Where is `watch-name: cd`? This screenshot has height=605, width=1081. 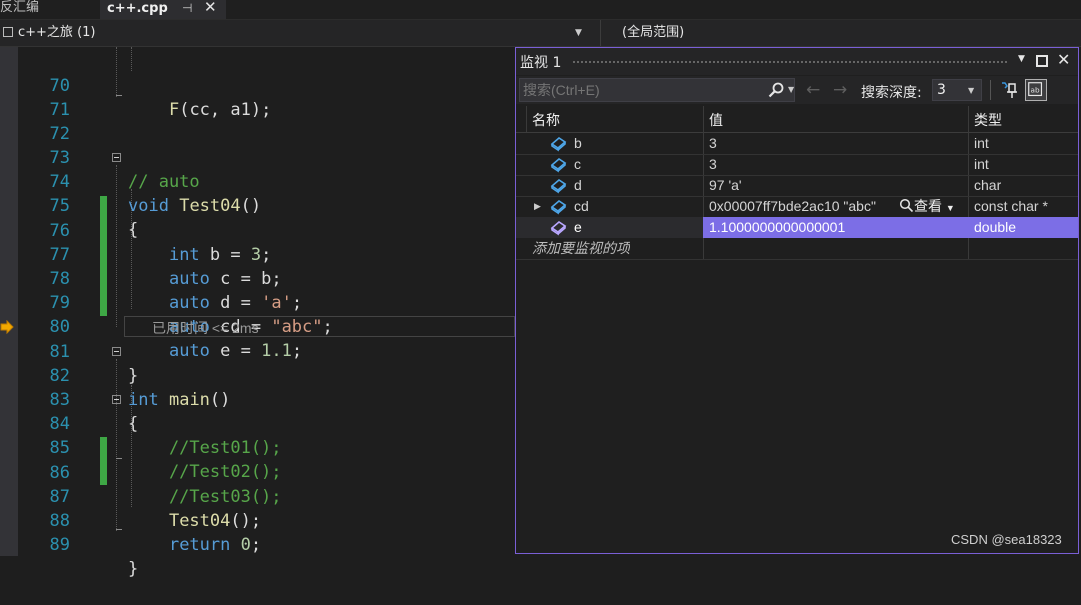
watch-name: cd is located at coordinates (581, 206).